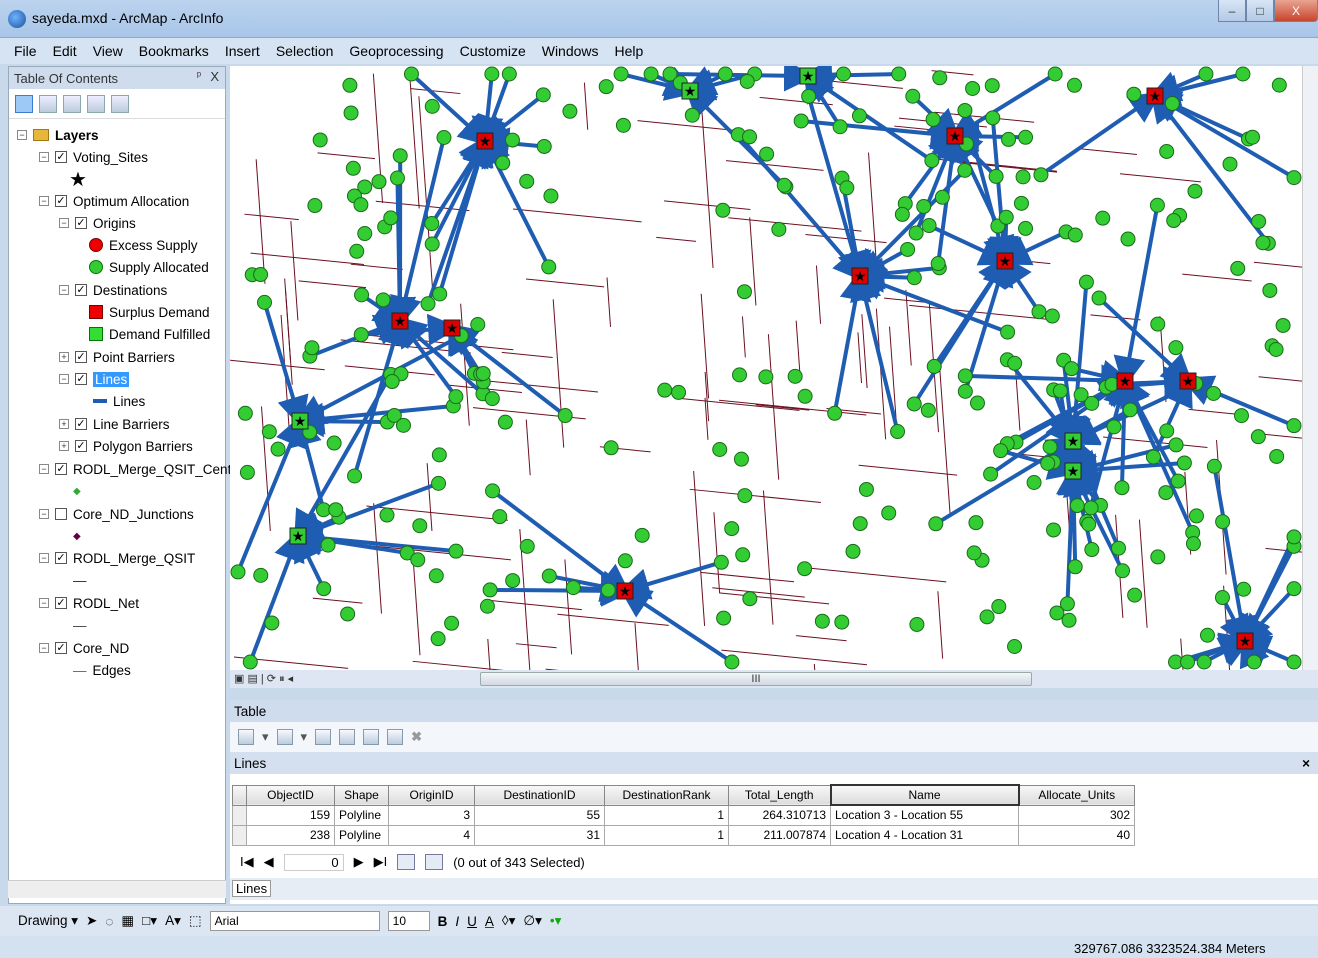 This screenshot has height=958, width=1318. Describe the element at coordinates (556, 921) in the screenshot. I see `marker-color-icon: •▾` at that location.